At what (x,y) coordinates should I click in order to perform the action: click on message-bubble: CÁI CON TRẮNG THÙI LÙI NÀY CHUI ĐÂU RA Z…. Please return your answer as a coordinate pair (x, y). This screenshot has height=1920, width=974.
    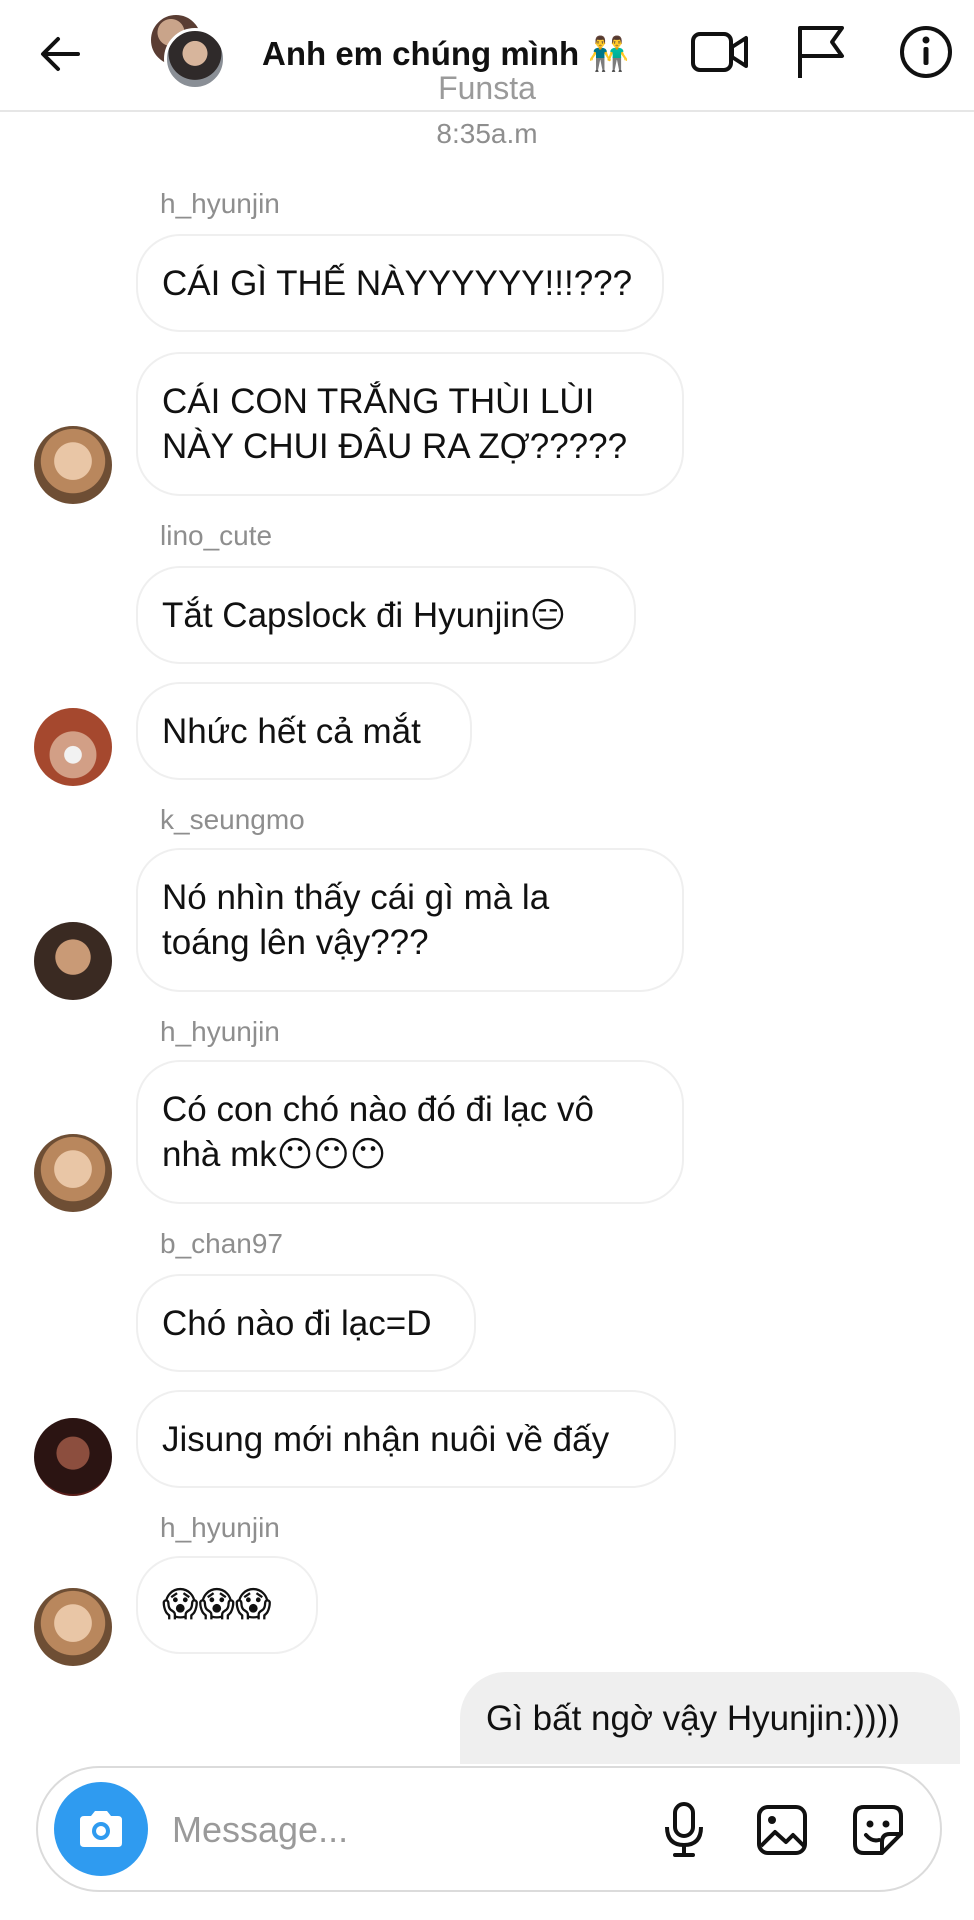
    Looking at the image, I should click on (410, 424).